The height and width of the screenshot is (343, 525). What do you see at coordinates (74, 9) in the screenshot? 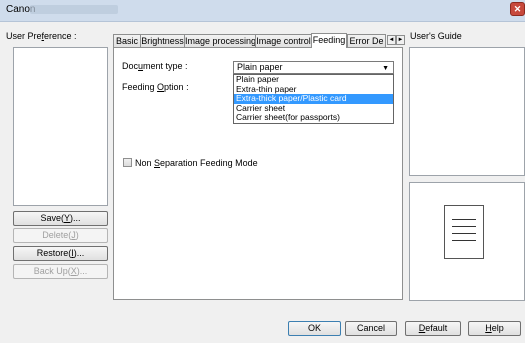
I see `window-title-redacted` at bounding box center [74, 9].